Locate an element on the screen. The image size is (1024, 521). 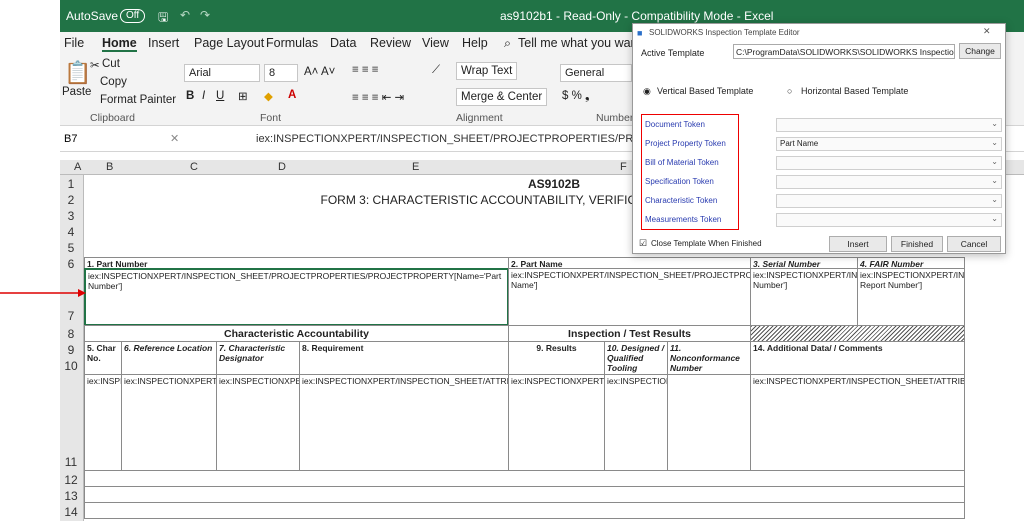
font-color-icon: A is located at coordinates (292, 95).